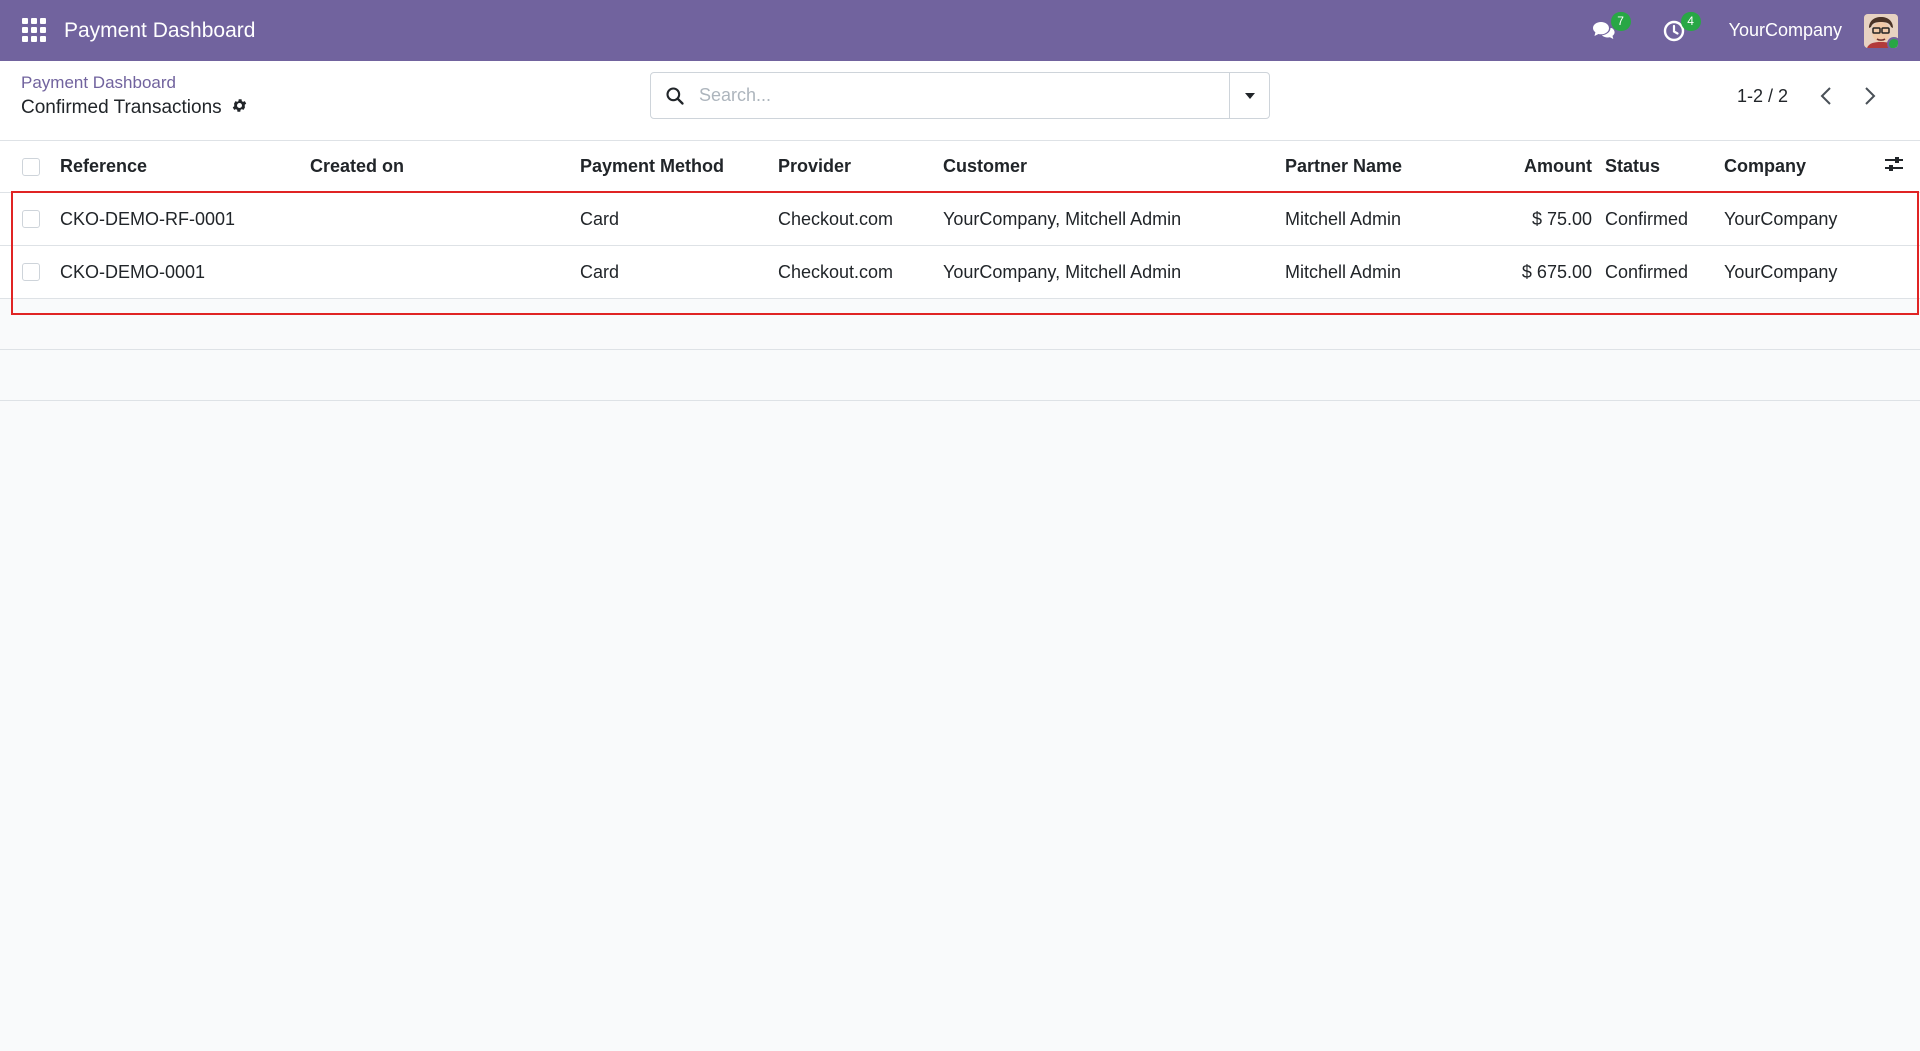 The image size is (1920, 1051). What do you see at coordinates (148, 218) in the screenshot?
I see `cell-reference: CKO-DEMO-RF-0001` at bounding box center [148, 218].